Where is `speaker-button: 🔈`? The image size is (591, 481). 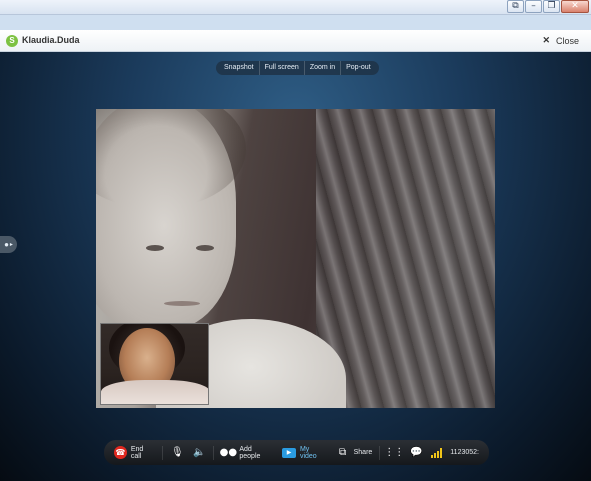
speaker-button: 🔈 is located at coordinates (199, 452).